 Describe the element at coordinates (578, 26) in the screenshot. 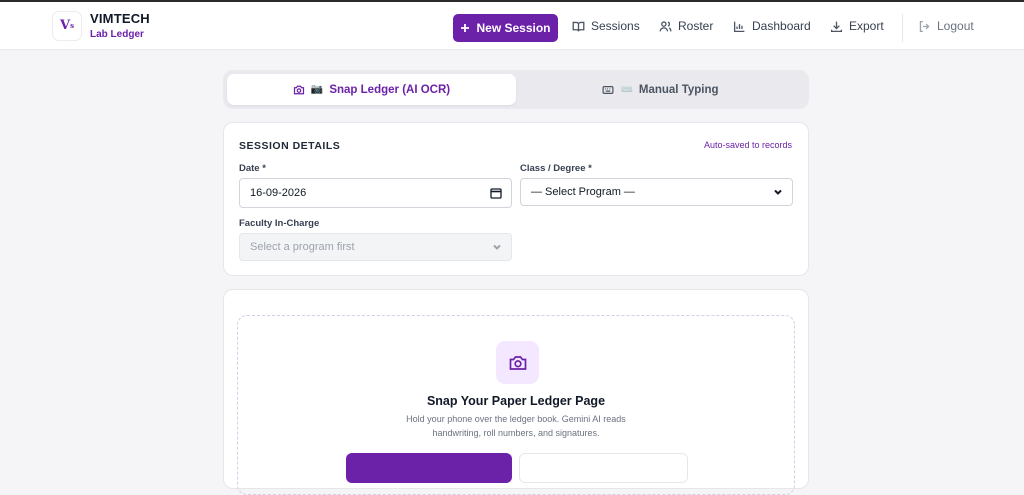

I see `book-icon` at that location.